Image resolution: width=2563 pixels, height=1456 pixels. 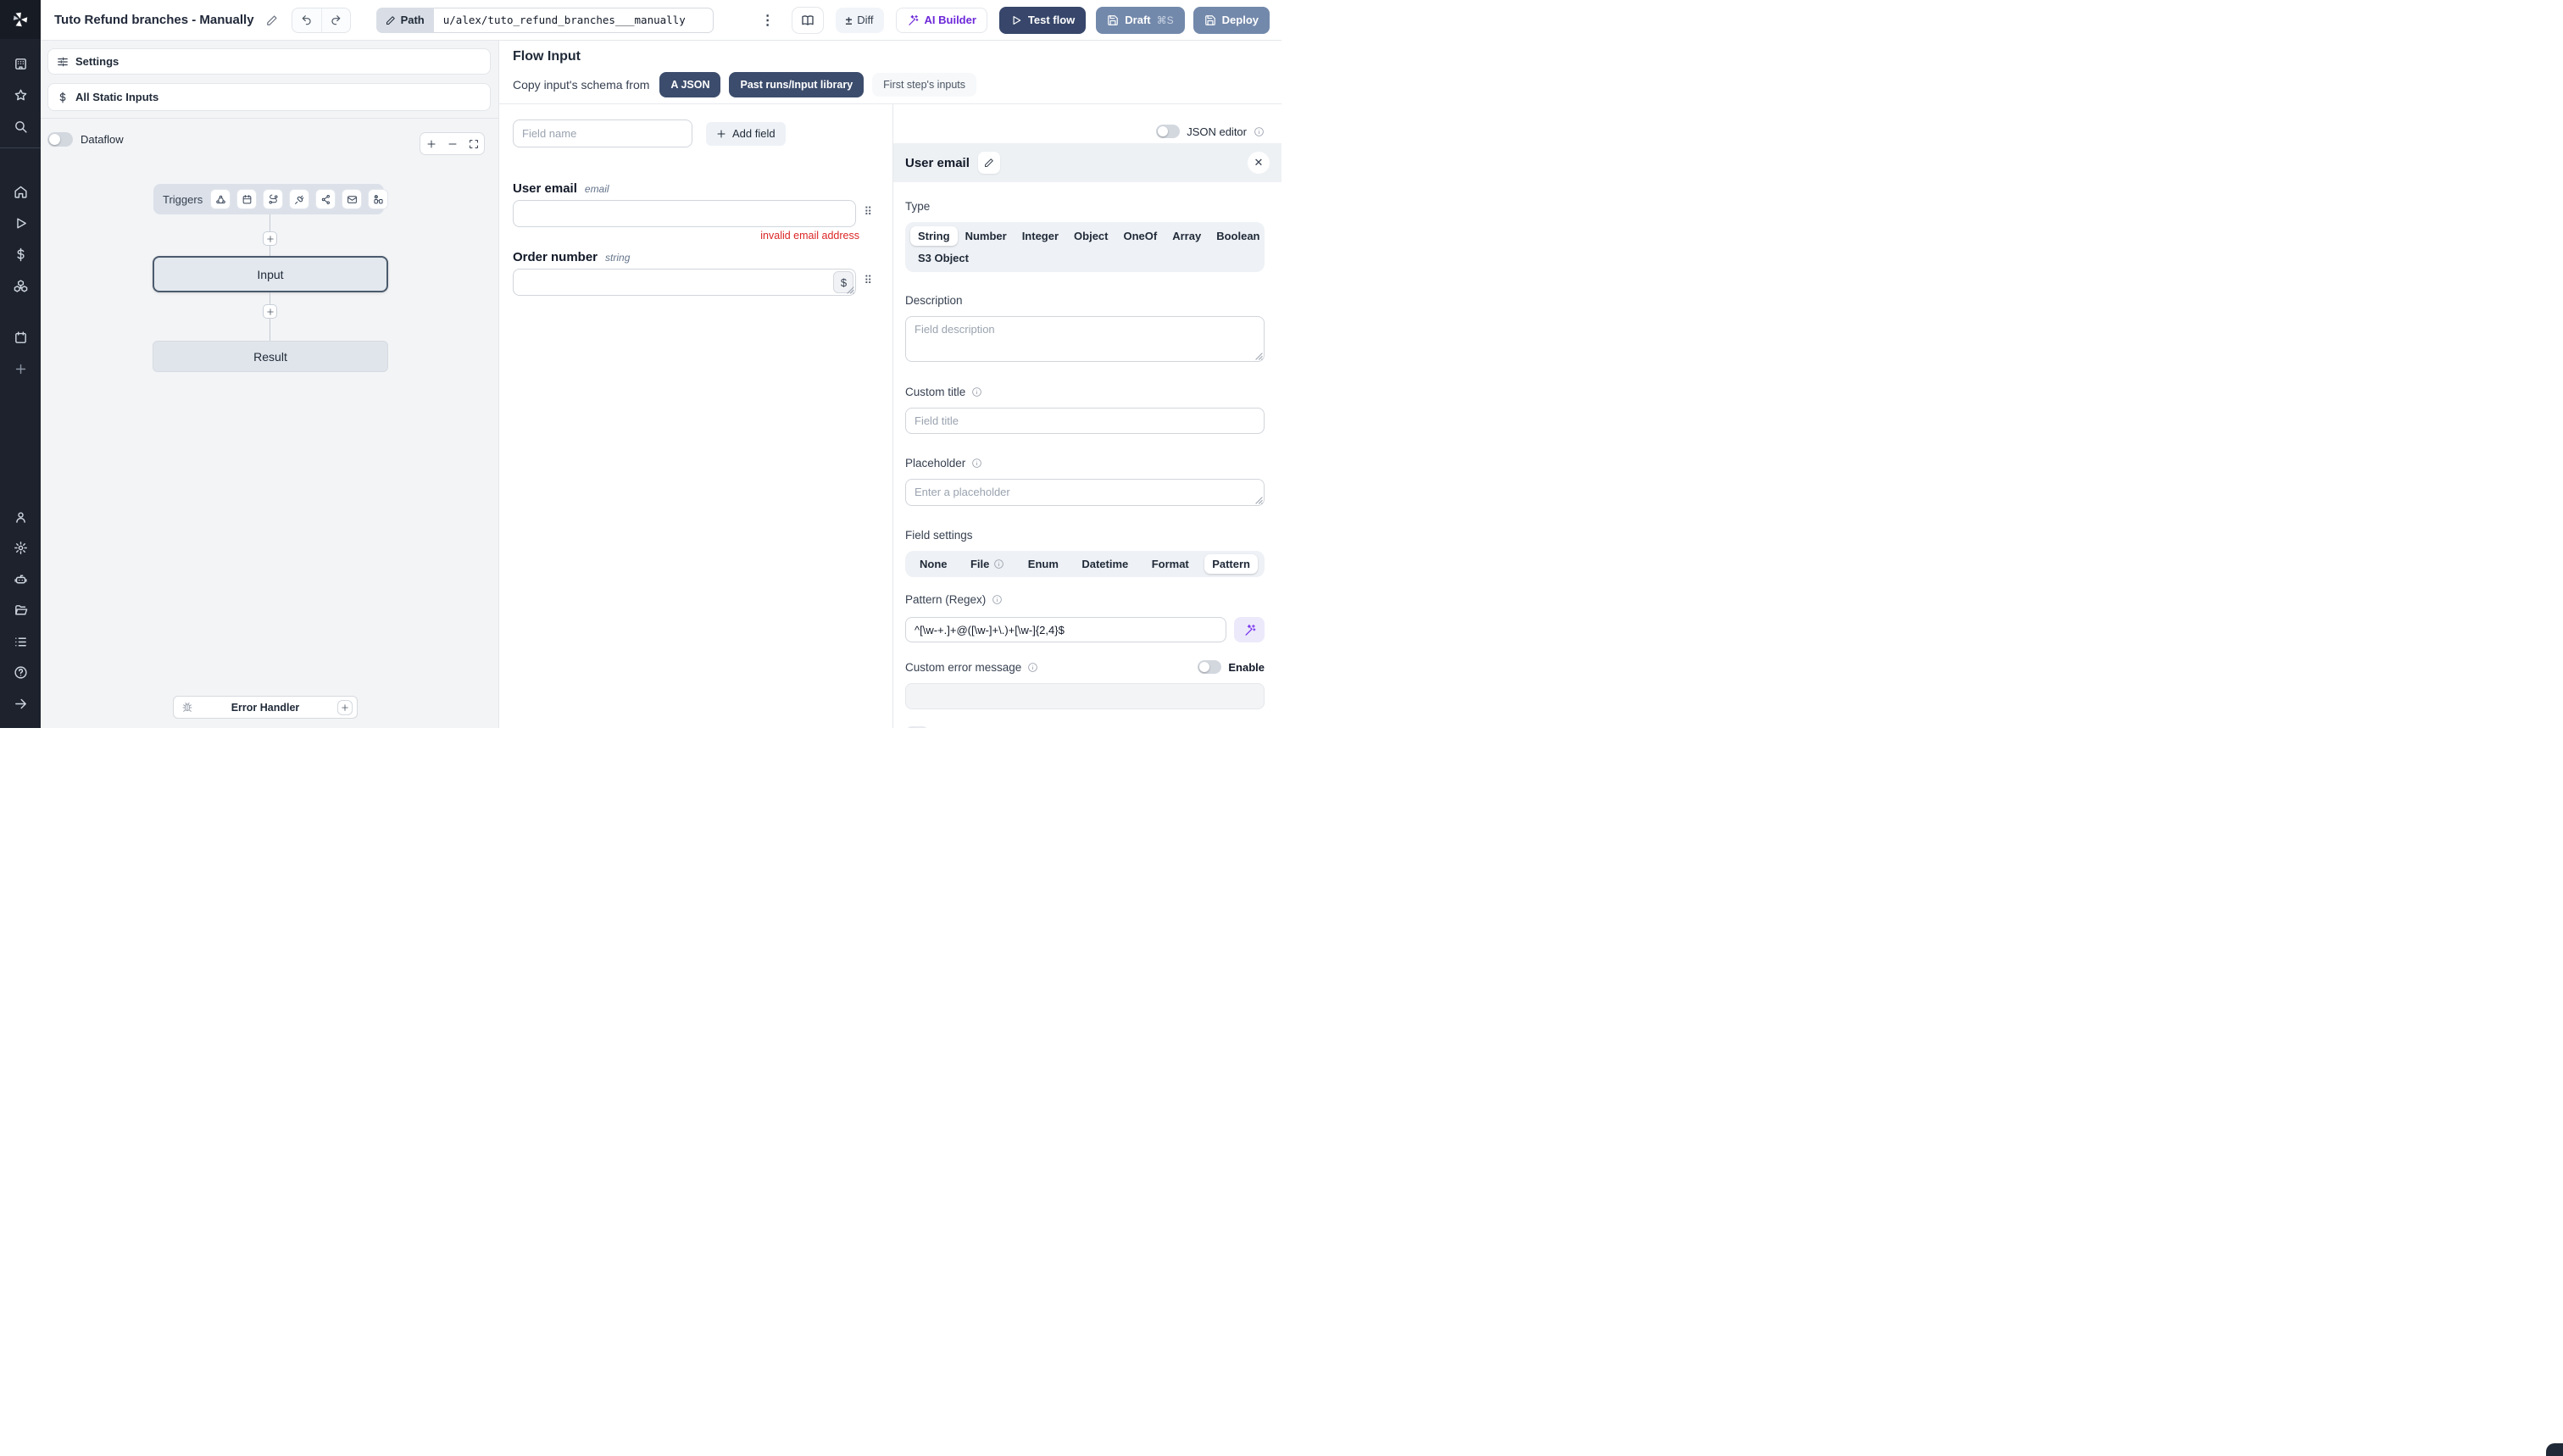 What do you see at coordinates (20, 518) in the screenshot?
I see `sidebar-item-user` at bounding box center [20, 518].